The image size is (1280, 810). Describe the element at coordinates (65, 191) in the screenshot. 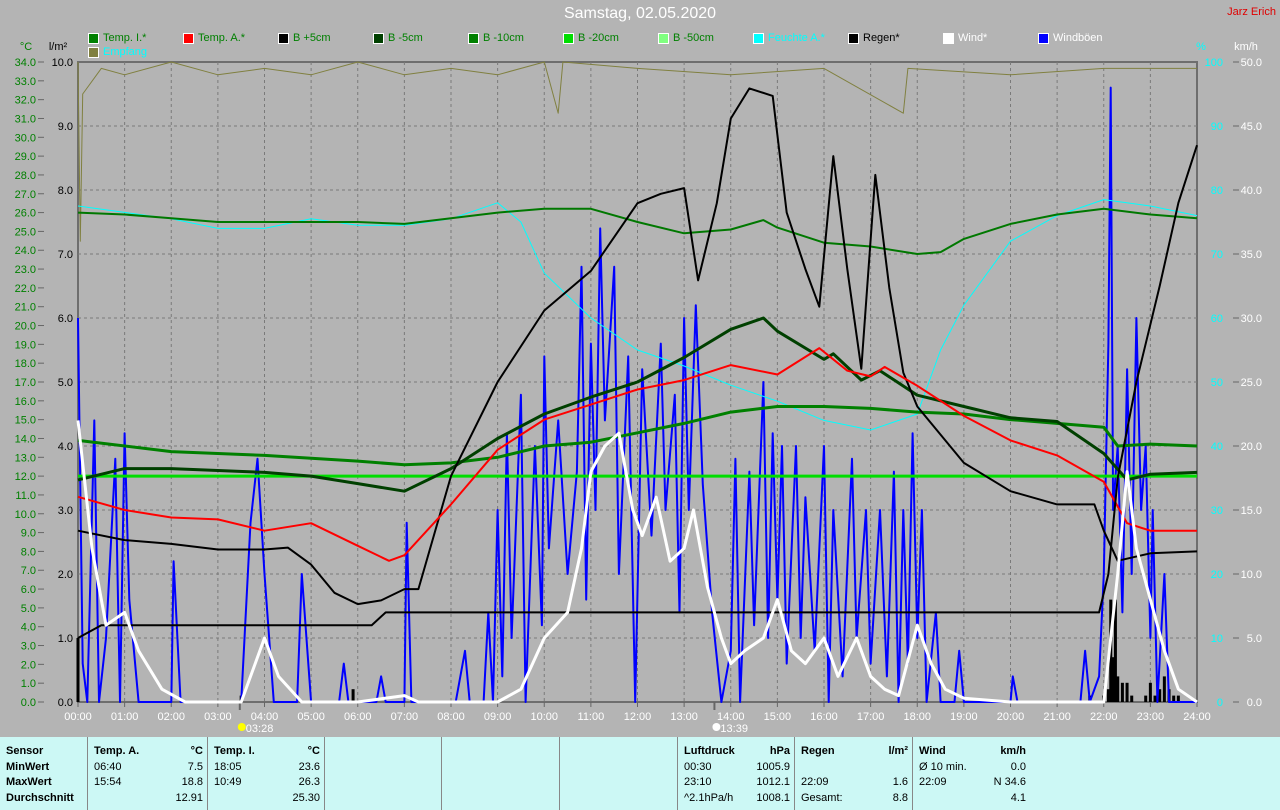

I see `rain-axis-label: 8.0` at that location.